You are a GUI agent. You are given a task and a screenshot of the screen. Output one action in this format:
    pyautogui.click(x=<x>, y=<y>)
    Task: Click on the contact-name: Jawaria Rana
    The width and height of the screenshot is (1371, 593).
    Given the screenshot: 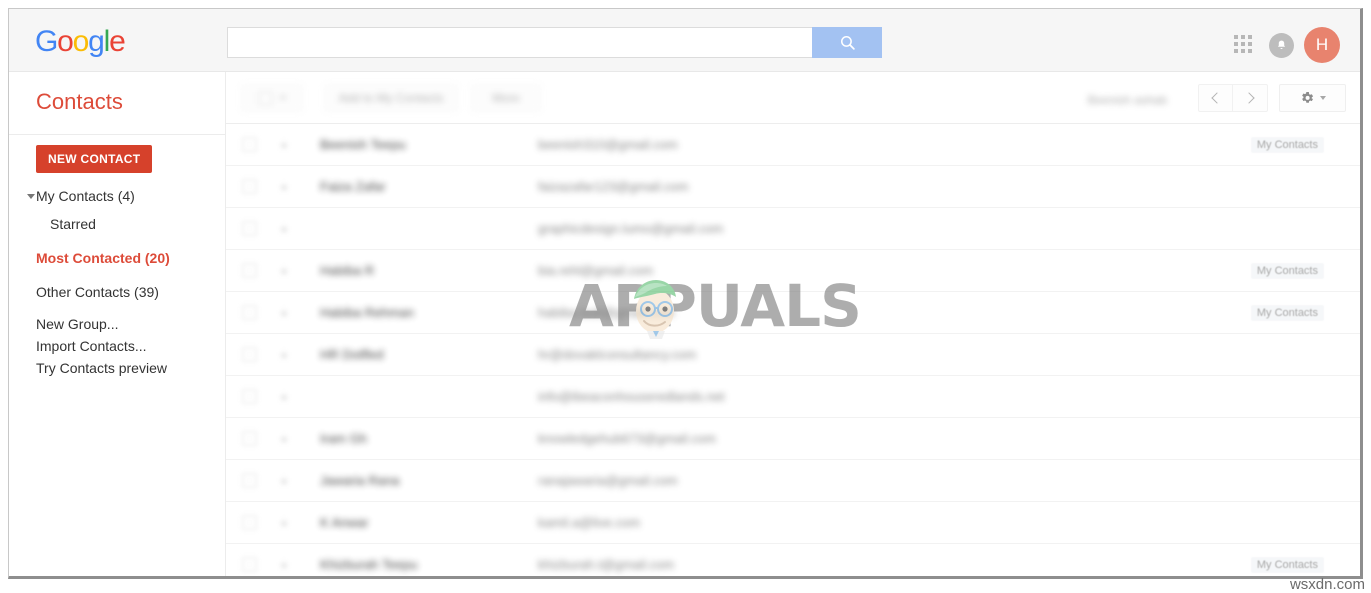 What is the action you would take?
    pyautogui.click(x=360, y=480)
    